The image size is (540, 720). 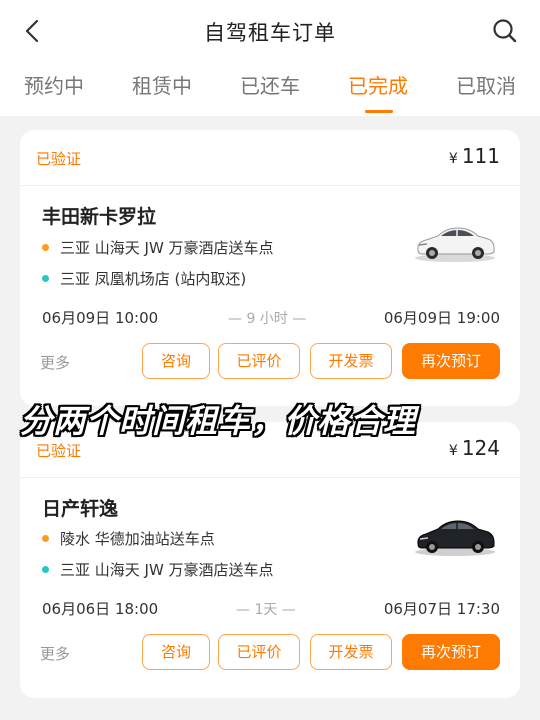 I want to click on car-name: 丰田新卡罗拉, so click(x=99, y=217).